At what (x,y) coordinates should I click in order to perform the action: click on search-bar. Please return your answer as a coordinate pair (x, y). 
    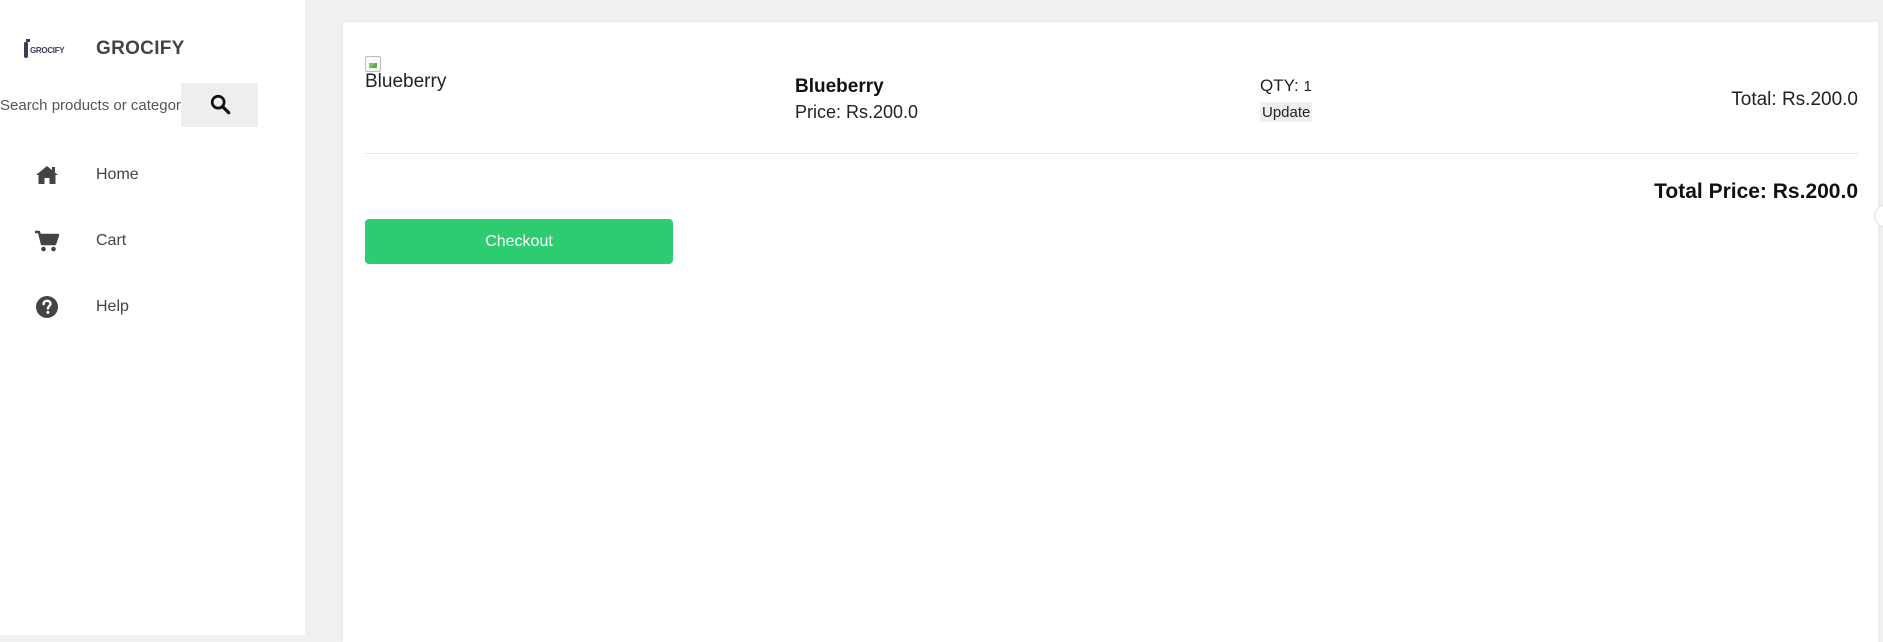
    Looking at the image, I should click on (129, 105).